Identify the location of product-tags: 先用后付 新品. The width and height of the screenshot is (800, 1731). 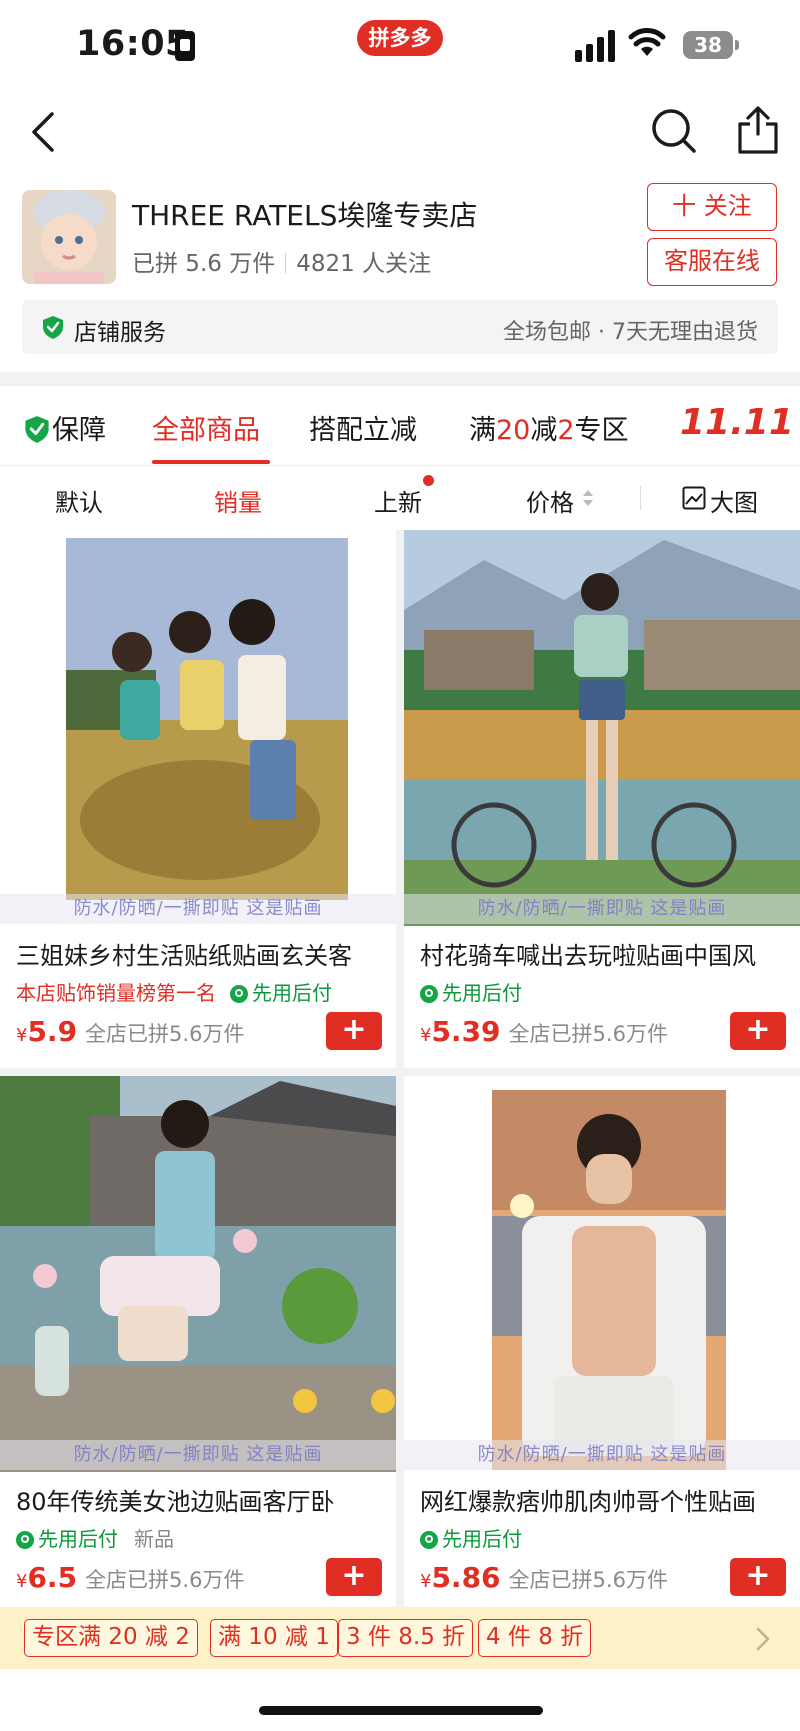
(95, 1537).